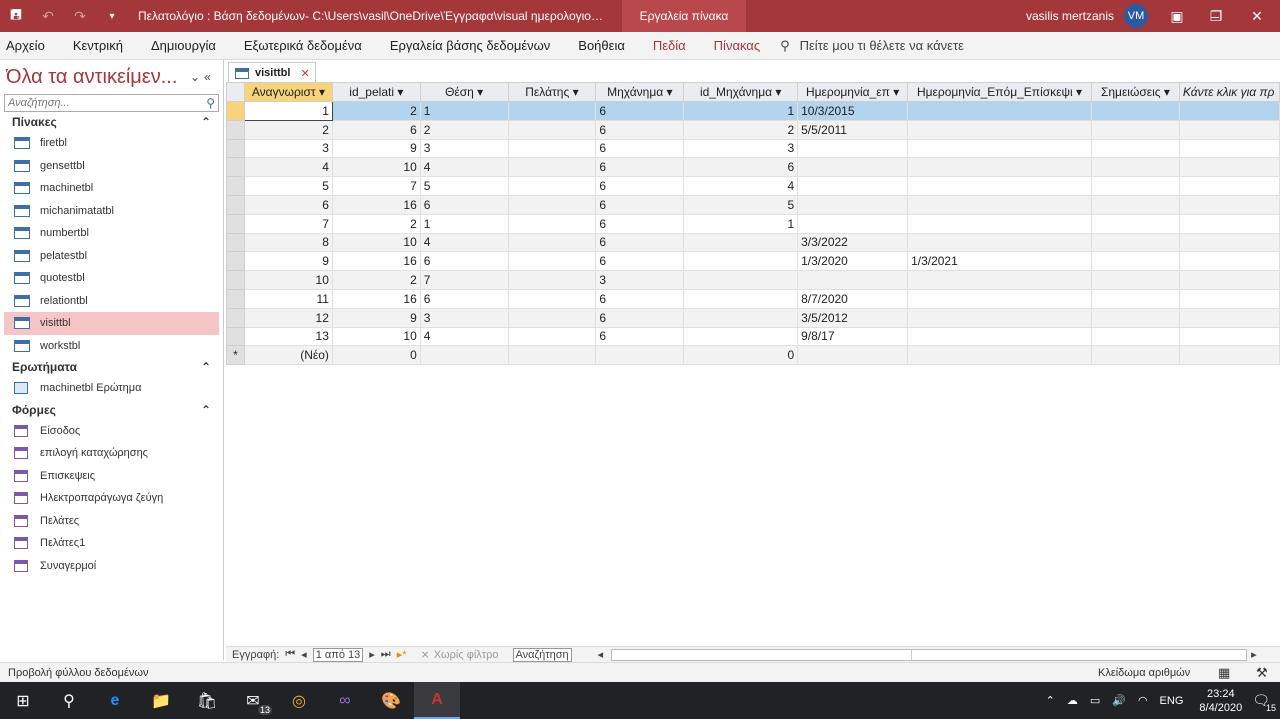  I want to click on table-row: 11 16 6 6 8/7/2020, so click(753, 298).